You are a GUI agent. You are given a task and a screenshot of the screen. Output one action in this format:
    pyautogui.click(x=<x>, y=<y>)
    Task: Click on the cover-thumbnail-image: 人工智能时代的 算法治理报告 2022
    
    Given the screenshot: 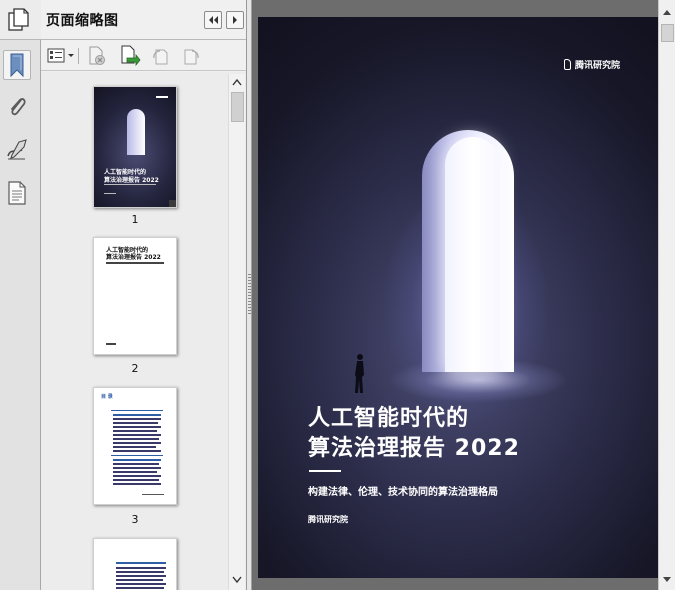 What is the action you would take?
    pyautogui.click(x=135, y=147)
    